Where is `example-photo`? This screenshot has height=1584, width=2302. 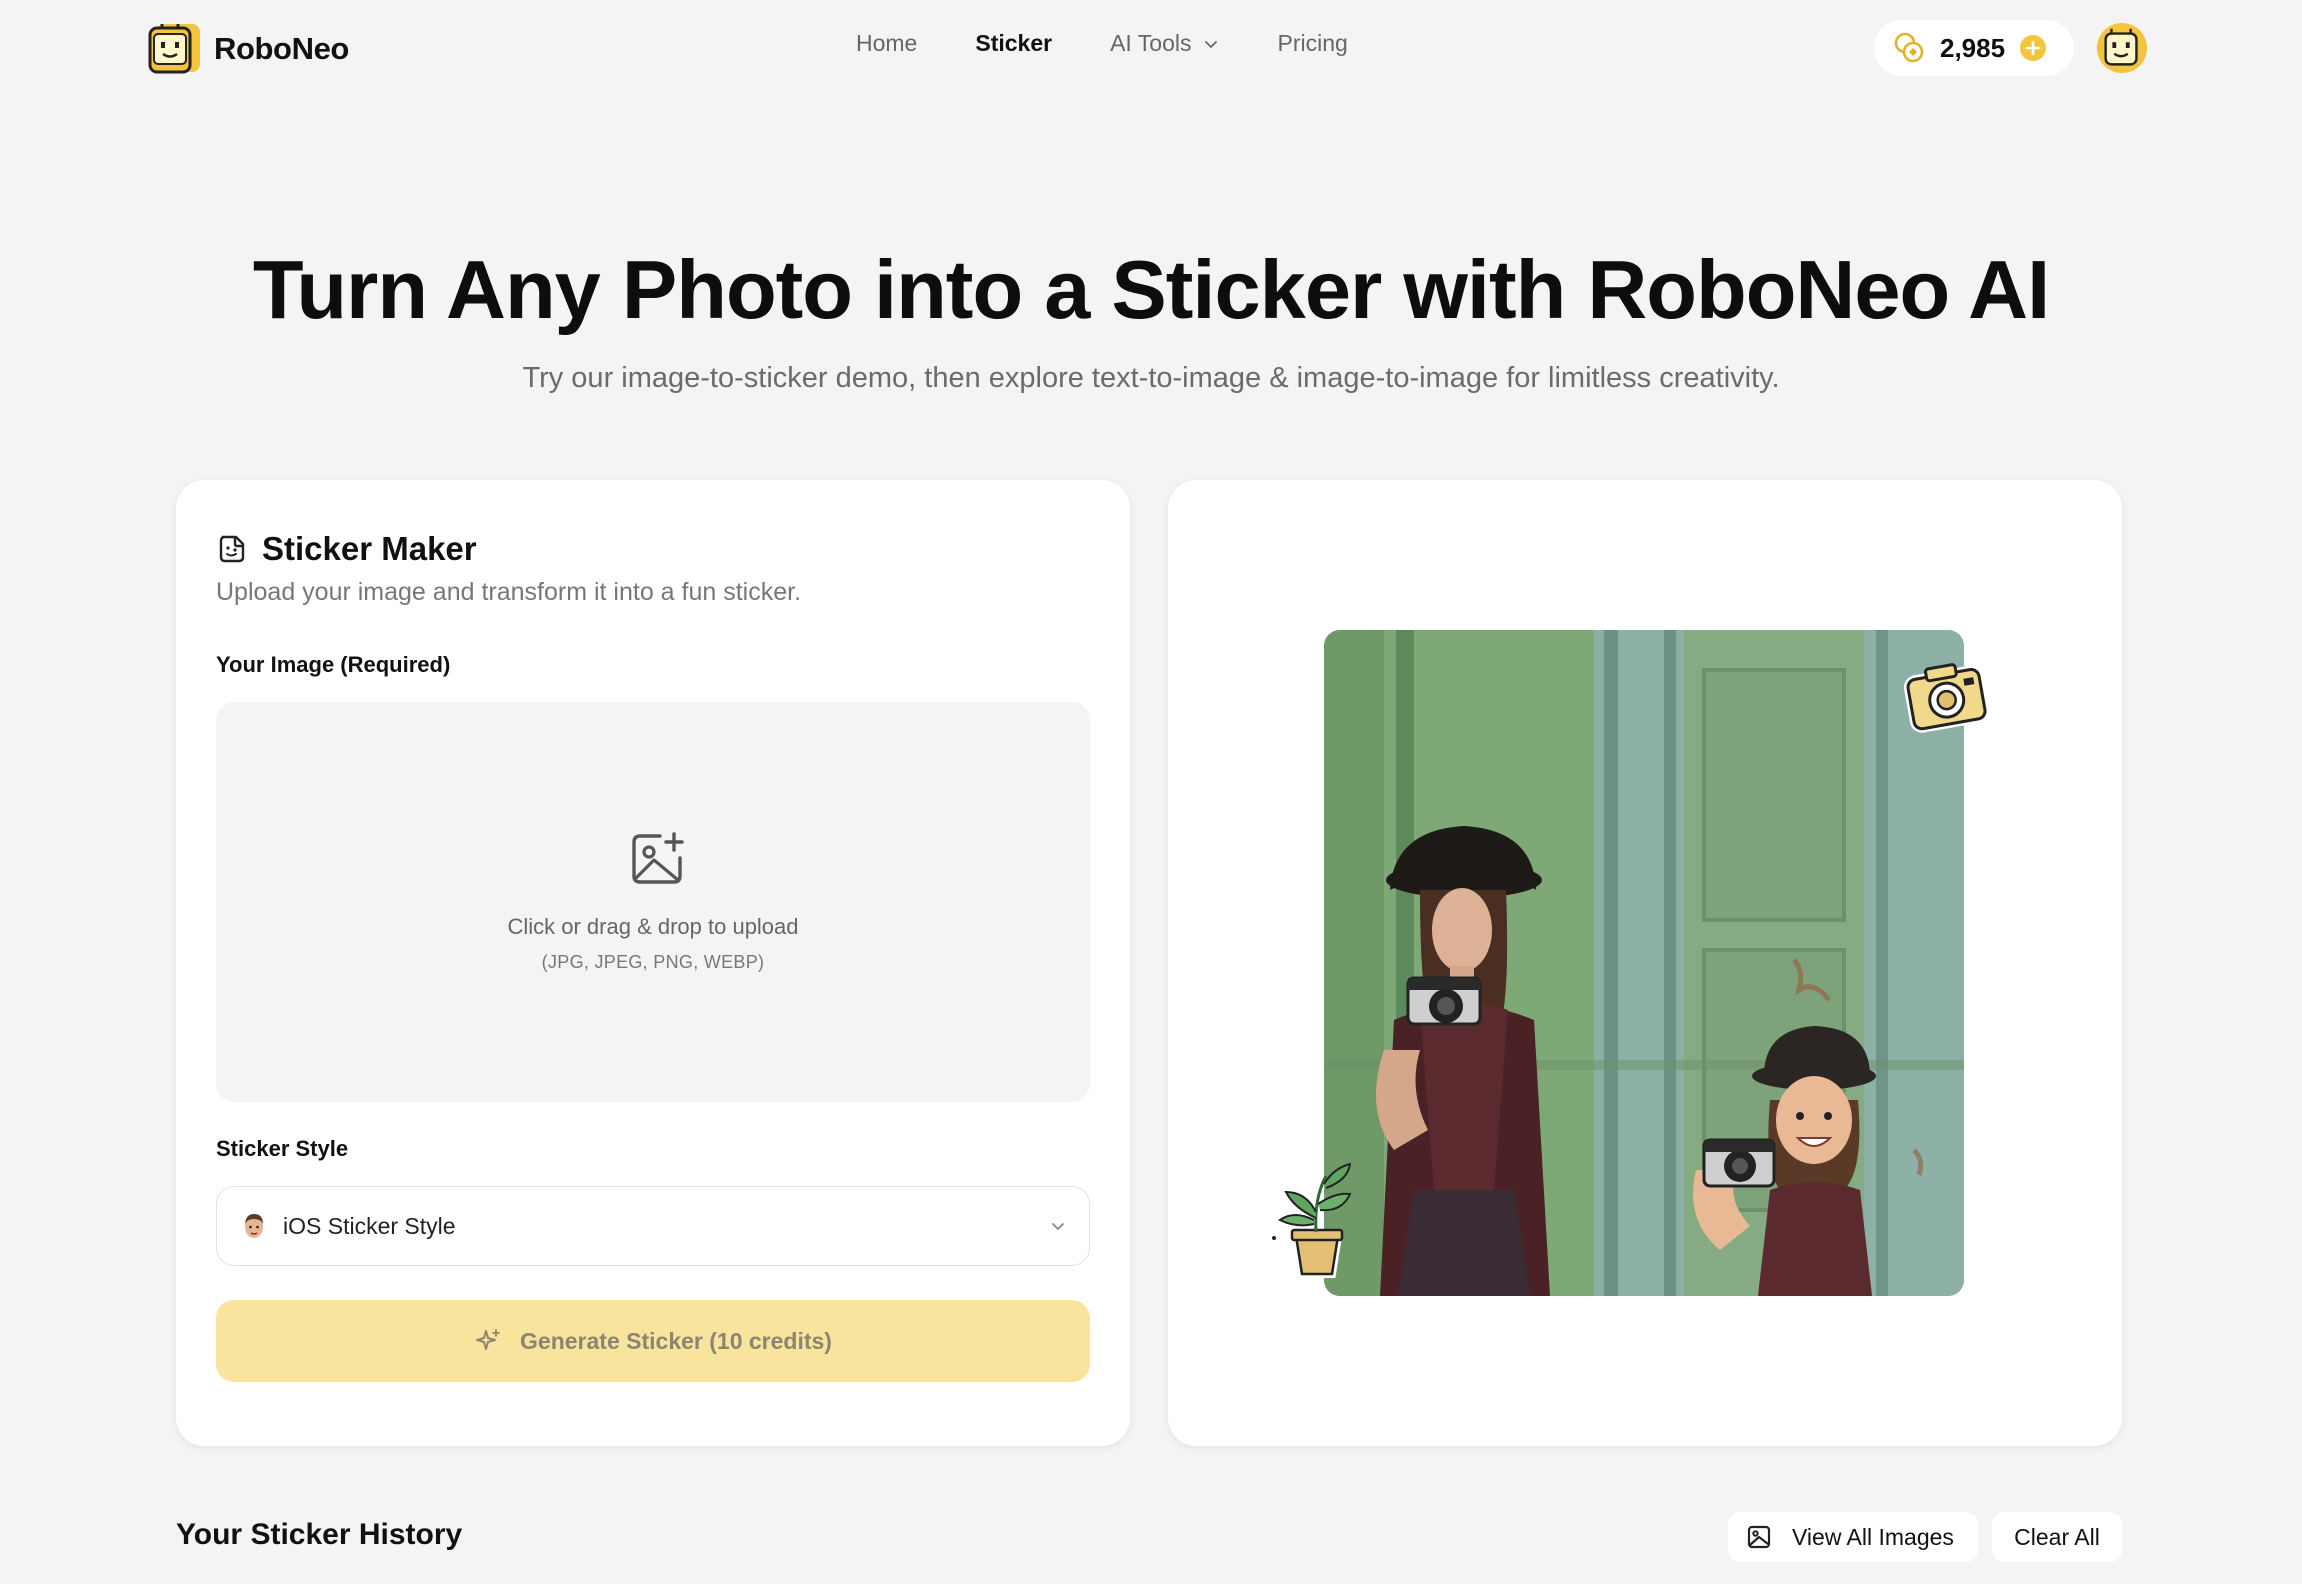 example-photo is located at coordinates (1644, 963).